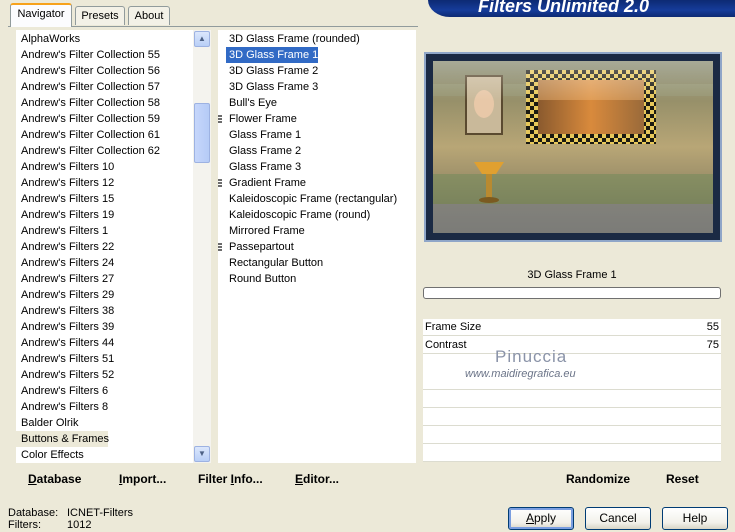 This screenshot has width=735, height=532. Describe the element at coordinates (446, 345) in the screenshot. I see `param-label: Contrast` at that location.